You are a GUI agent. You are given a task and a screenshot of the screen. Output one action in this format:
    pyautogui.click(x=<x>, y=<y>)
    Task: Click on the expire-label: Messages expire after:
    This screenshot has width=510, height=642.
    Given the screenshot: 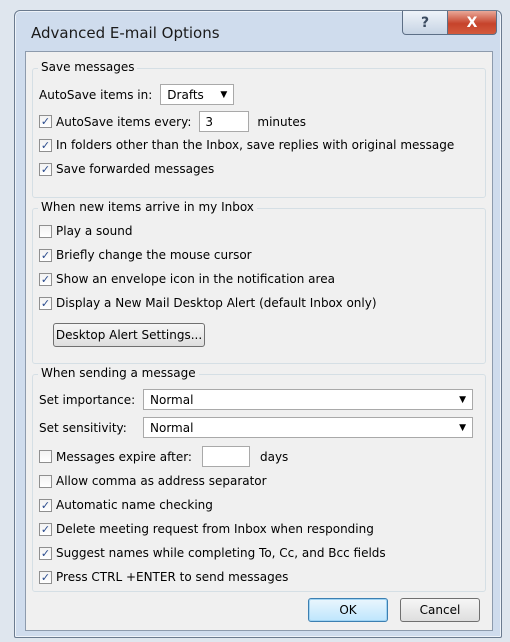 What is the action you would take?
    pyautogui.click(x=124, y=456)
    